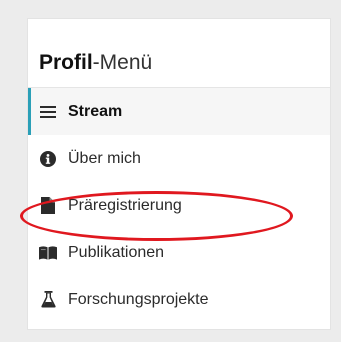 The image size is (341, 342). Describe the element at coordinates (116, 252) in the screenshot. I see `menu-item-label: Publikationen` at that location.